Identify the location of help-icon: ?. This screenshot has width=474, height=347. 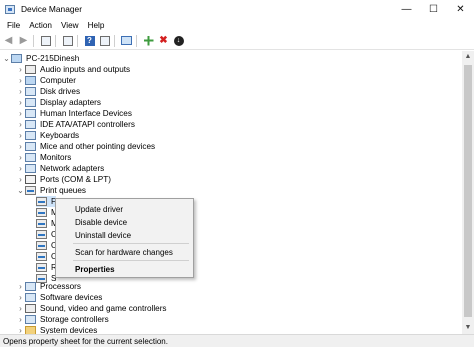
(89, 40).